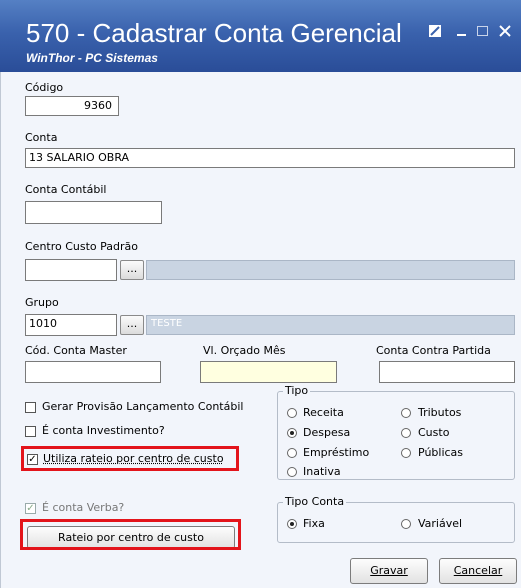 This screenshot has height=588, width=521. Describe the element at coordinates (440, 523) in the screenshot. I see `tipo-conta-variavel-label: Variável` at that location.